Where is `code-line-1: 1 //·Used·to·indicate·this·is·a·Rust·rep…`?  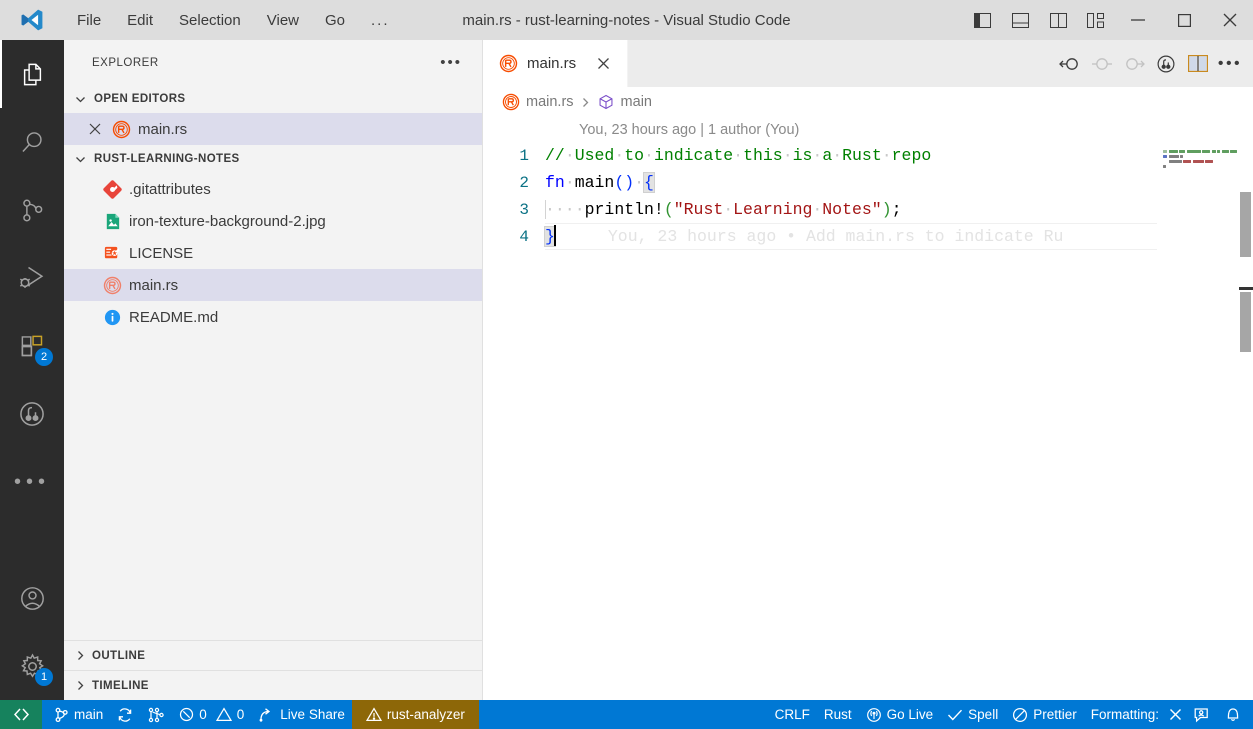 code-line-1: 1 //·Used·to·indicate·this·is·a·Rust·rep… is located at coordinates (868, 155).